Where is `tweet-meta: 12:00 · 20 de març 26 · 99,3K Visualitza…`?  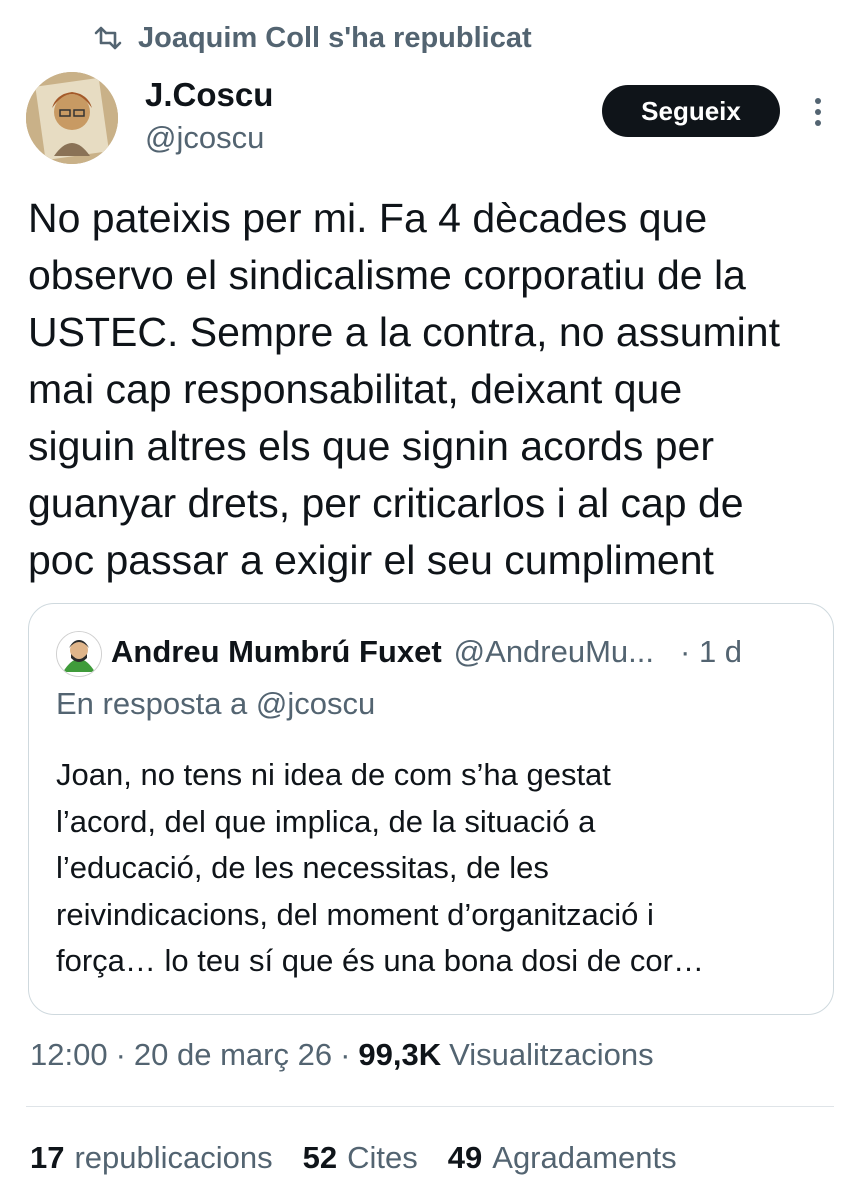 tweet-meta: 12:00 · 20 de març 26 · 99,3K Visualitza… is located at coordinates (342, 1055).